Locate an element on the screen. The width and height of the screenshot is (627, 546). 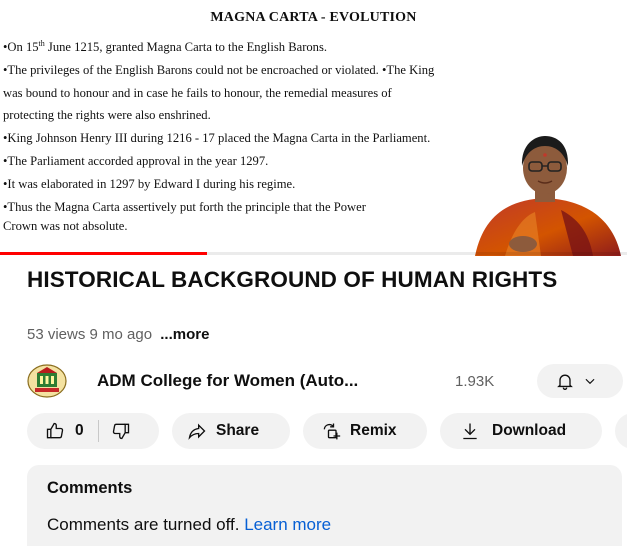
thumbs-down-icon is located at coordinates (121, 431).